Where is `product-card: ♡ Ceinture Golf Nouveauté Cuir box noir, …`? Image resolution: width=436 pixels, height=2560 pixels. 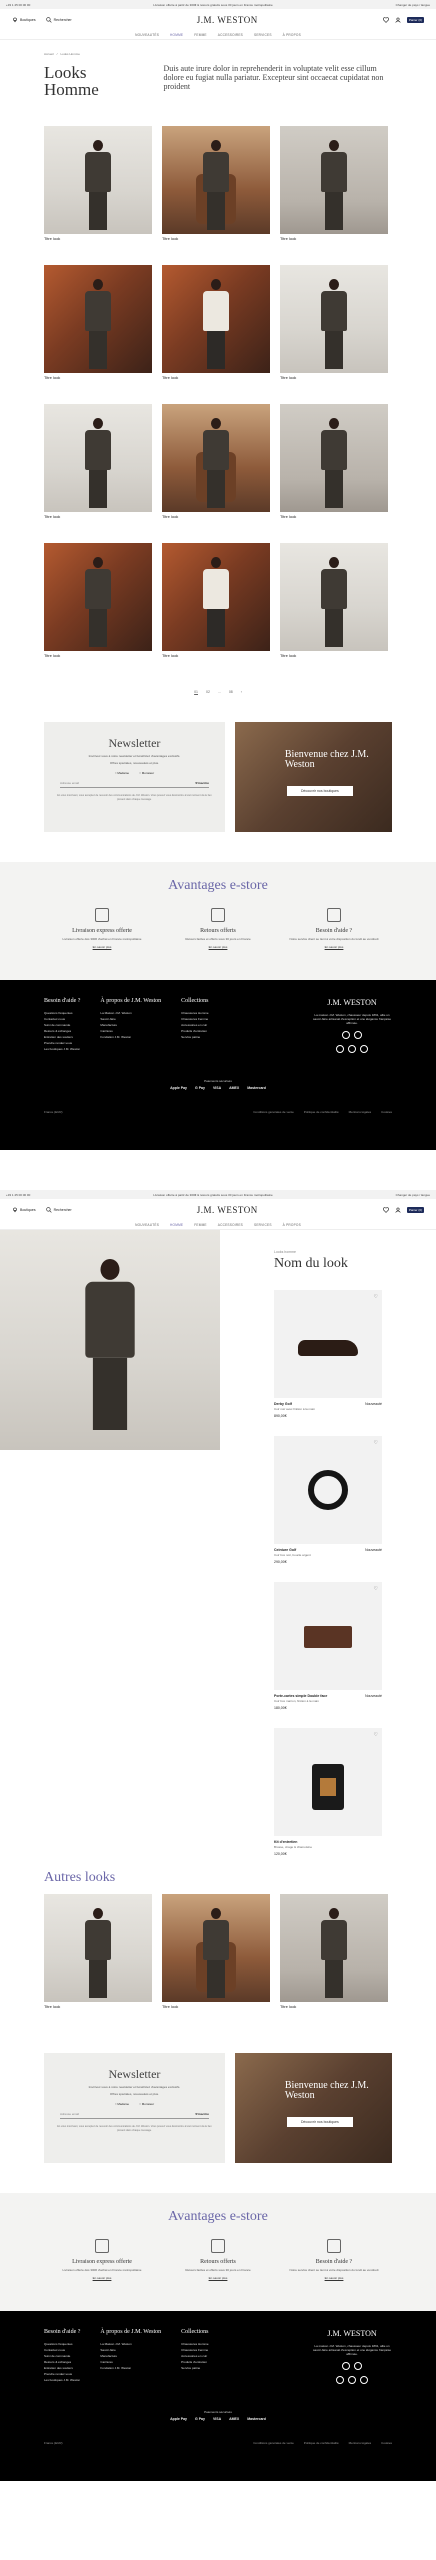
product-card: ♡ Ceinture Golf Nouveauté Cuir box noir, … is located at coordinates (328, 1500).